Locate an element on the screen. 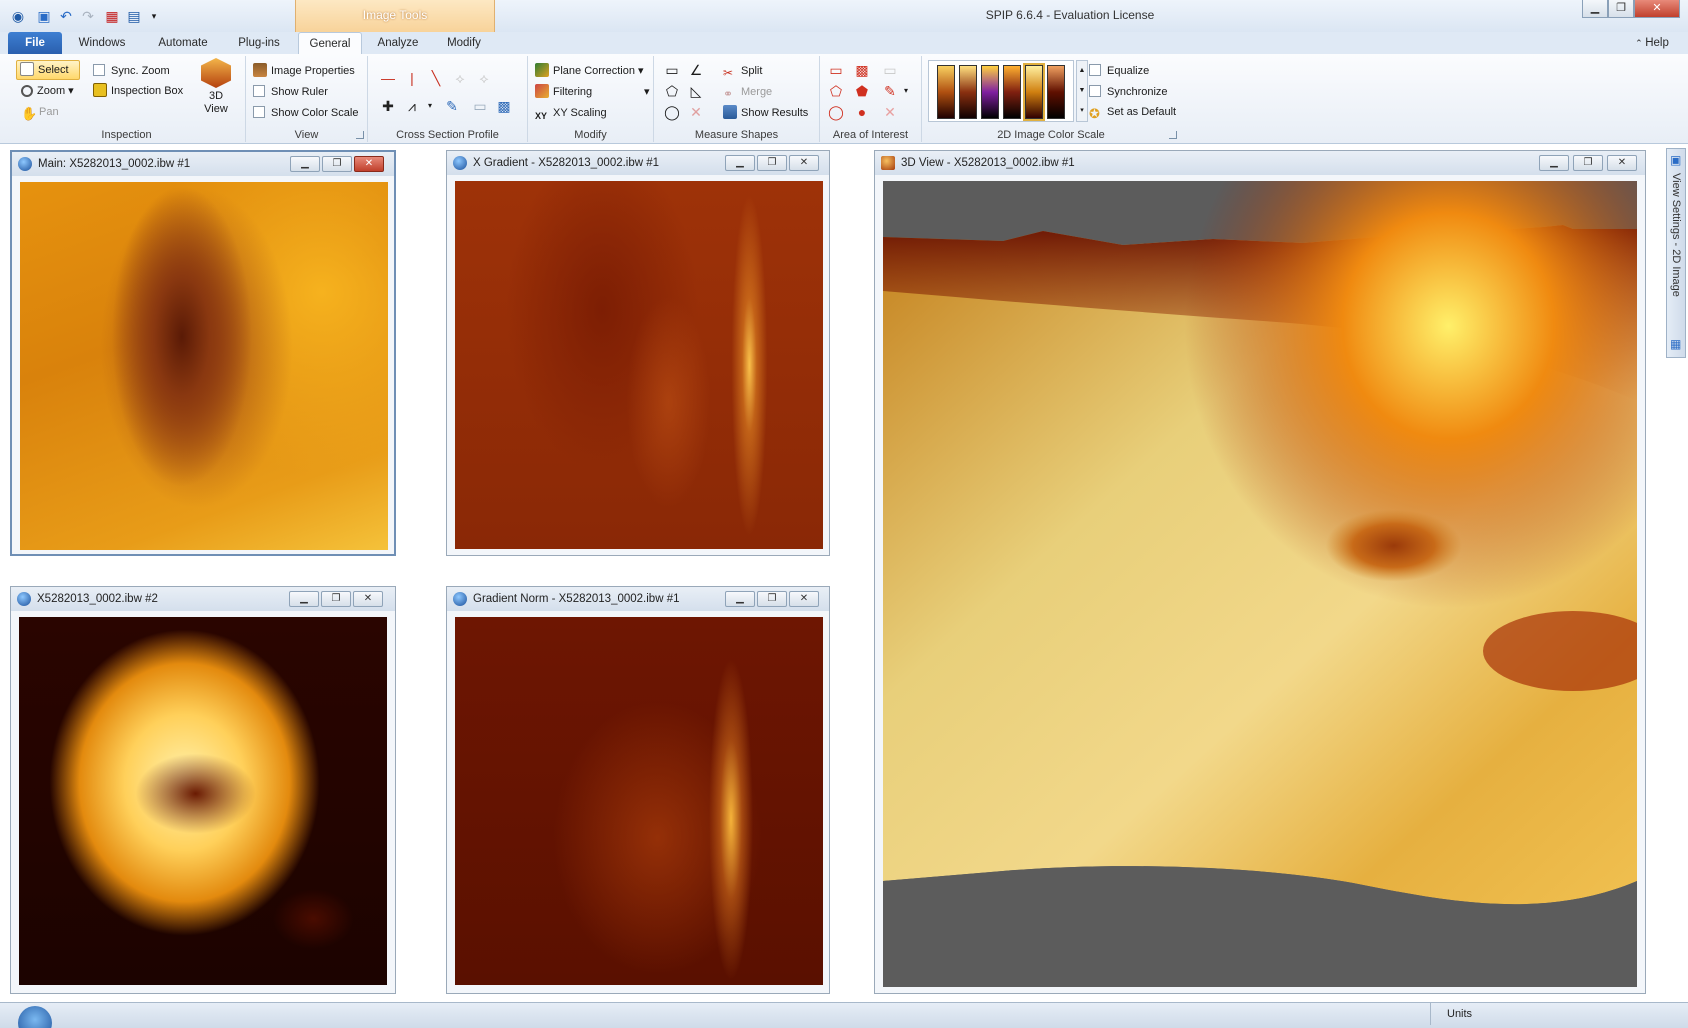 The height and width of the screenshot is (1028, 1688). split-button: ✂ Split is located at coordinates (742, 71).